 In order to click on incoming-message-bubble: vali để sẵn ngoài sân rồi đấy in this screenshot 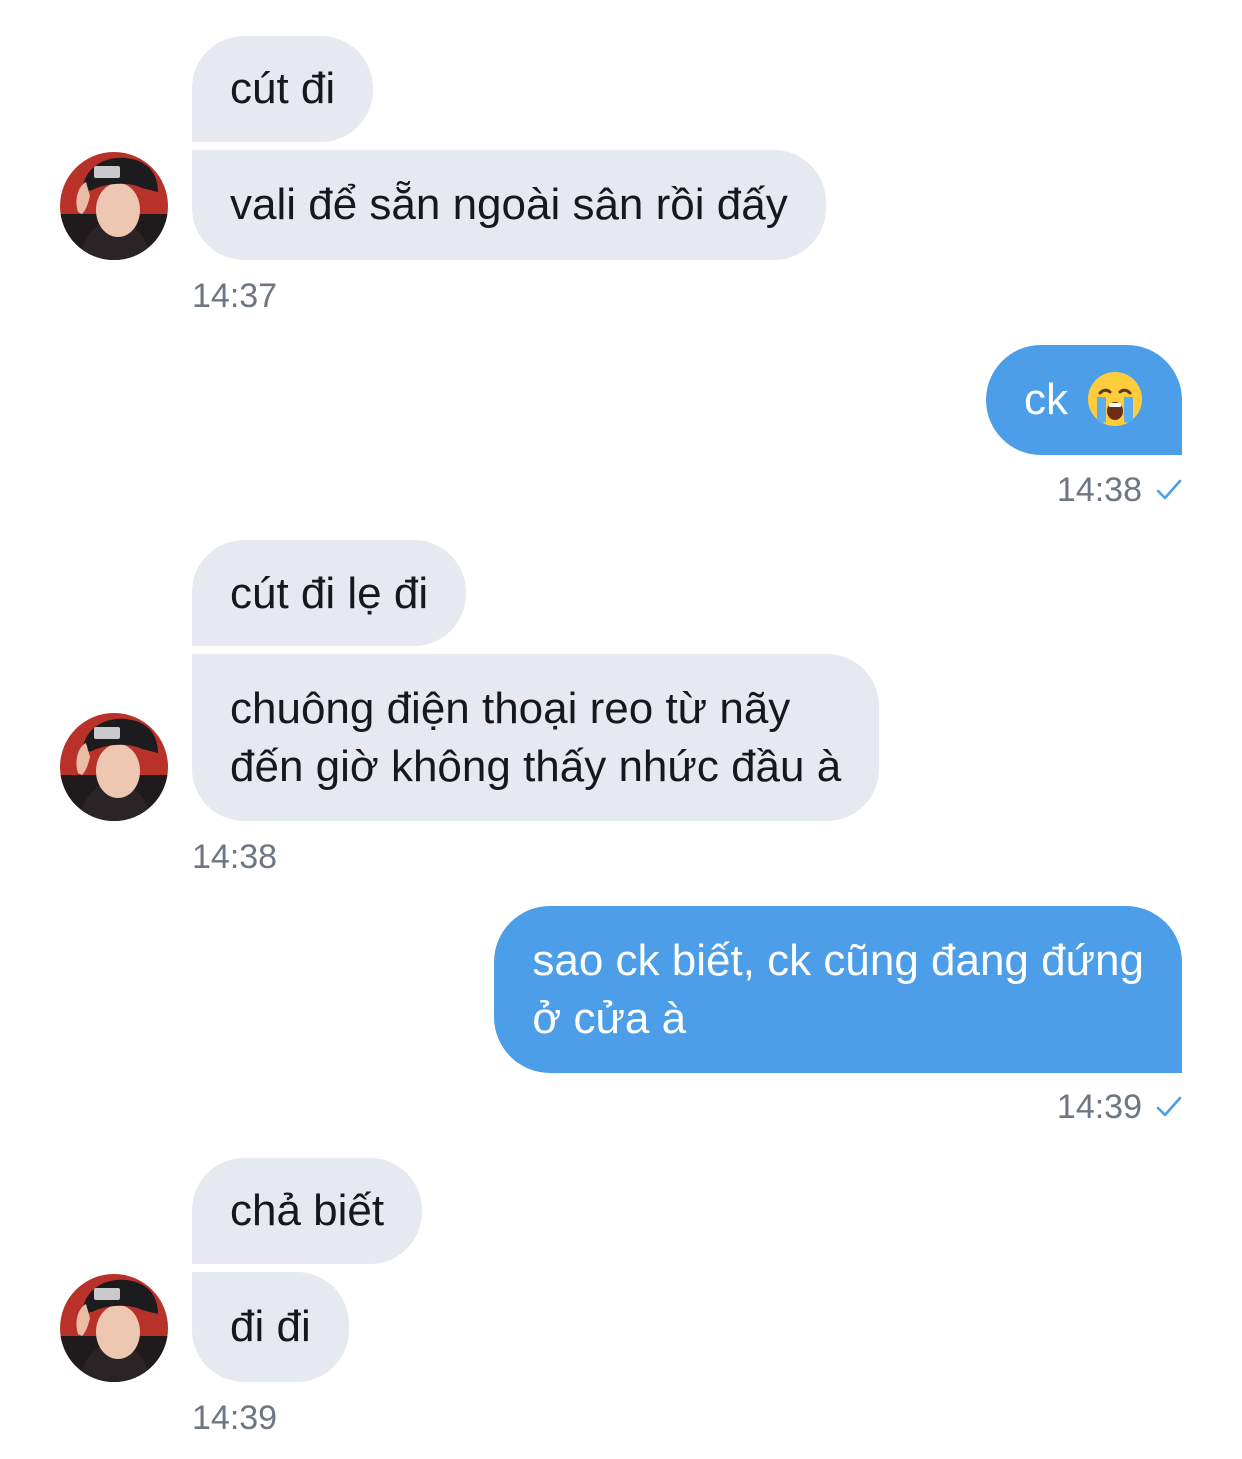, I will do `click(509, 205)`.